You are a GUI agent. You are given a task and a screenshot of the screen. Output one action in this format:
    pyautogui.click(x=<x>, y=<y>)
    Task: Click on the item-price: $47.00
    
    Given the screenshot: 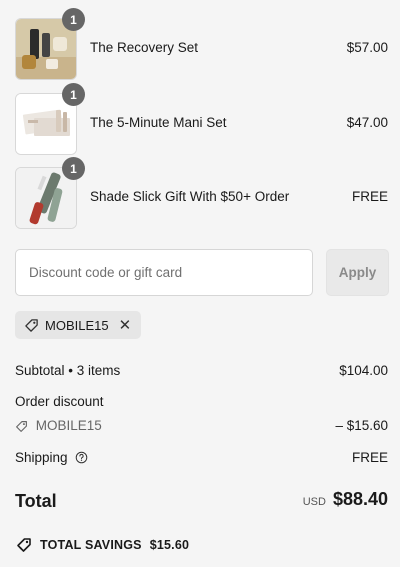 What is the action you would take?
    pyautogui.click(x=367, y=122)
    